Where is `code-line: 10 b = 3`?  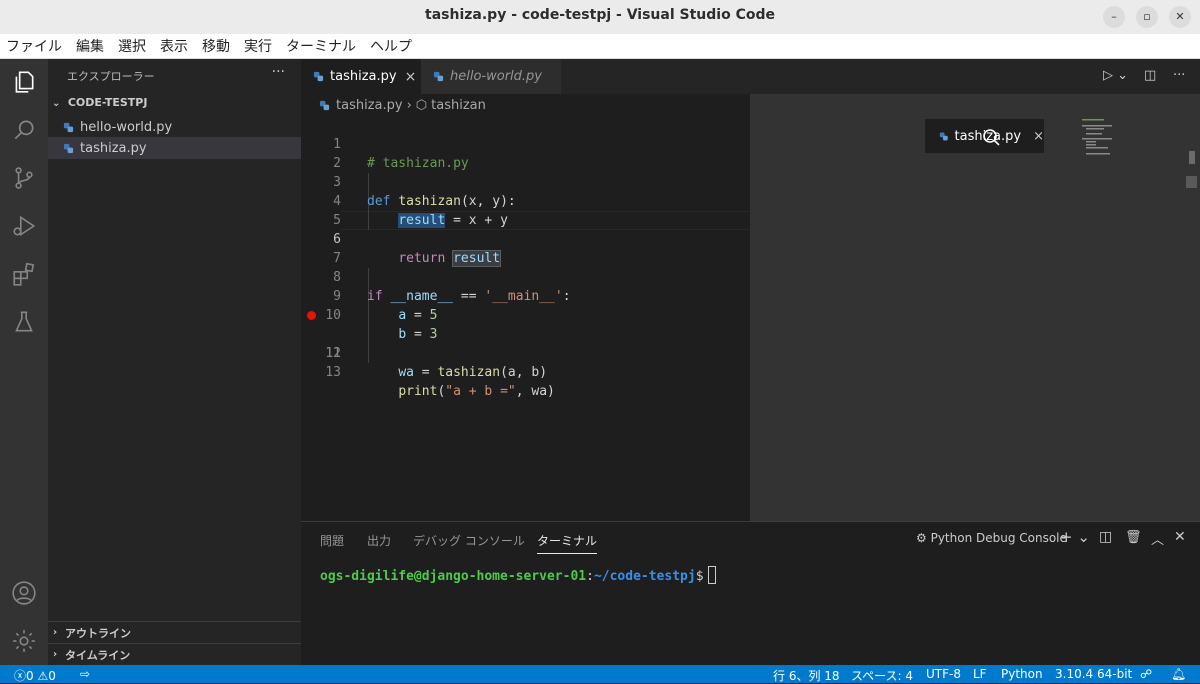 code-line: 10 b = 3 is located at coordinates (525, 314).